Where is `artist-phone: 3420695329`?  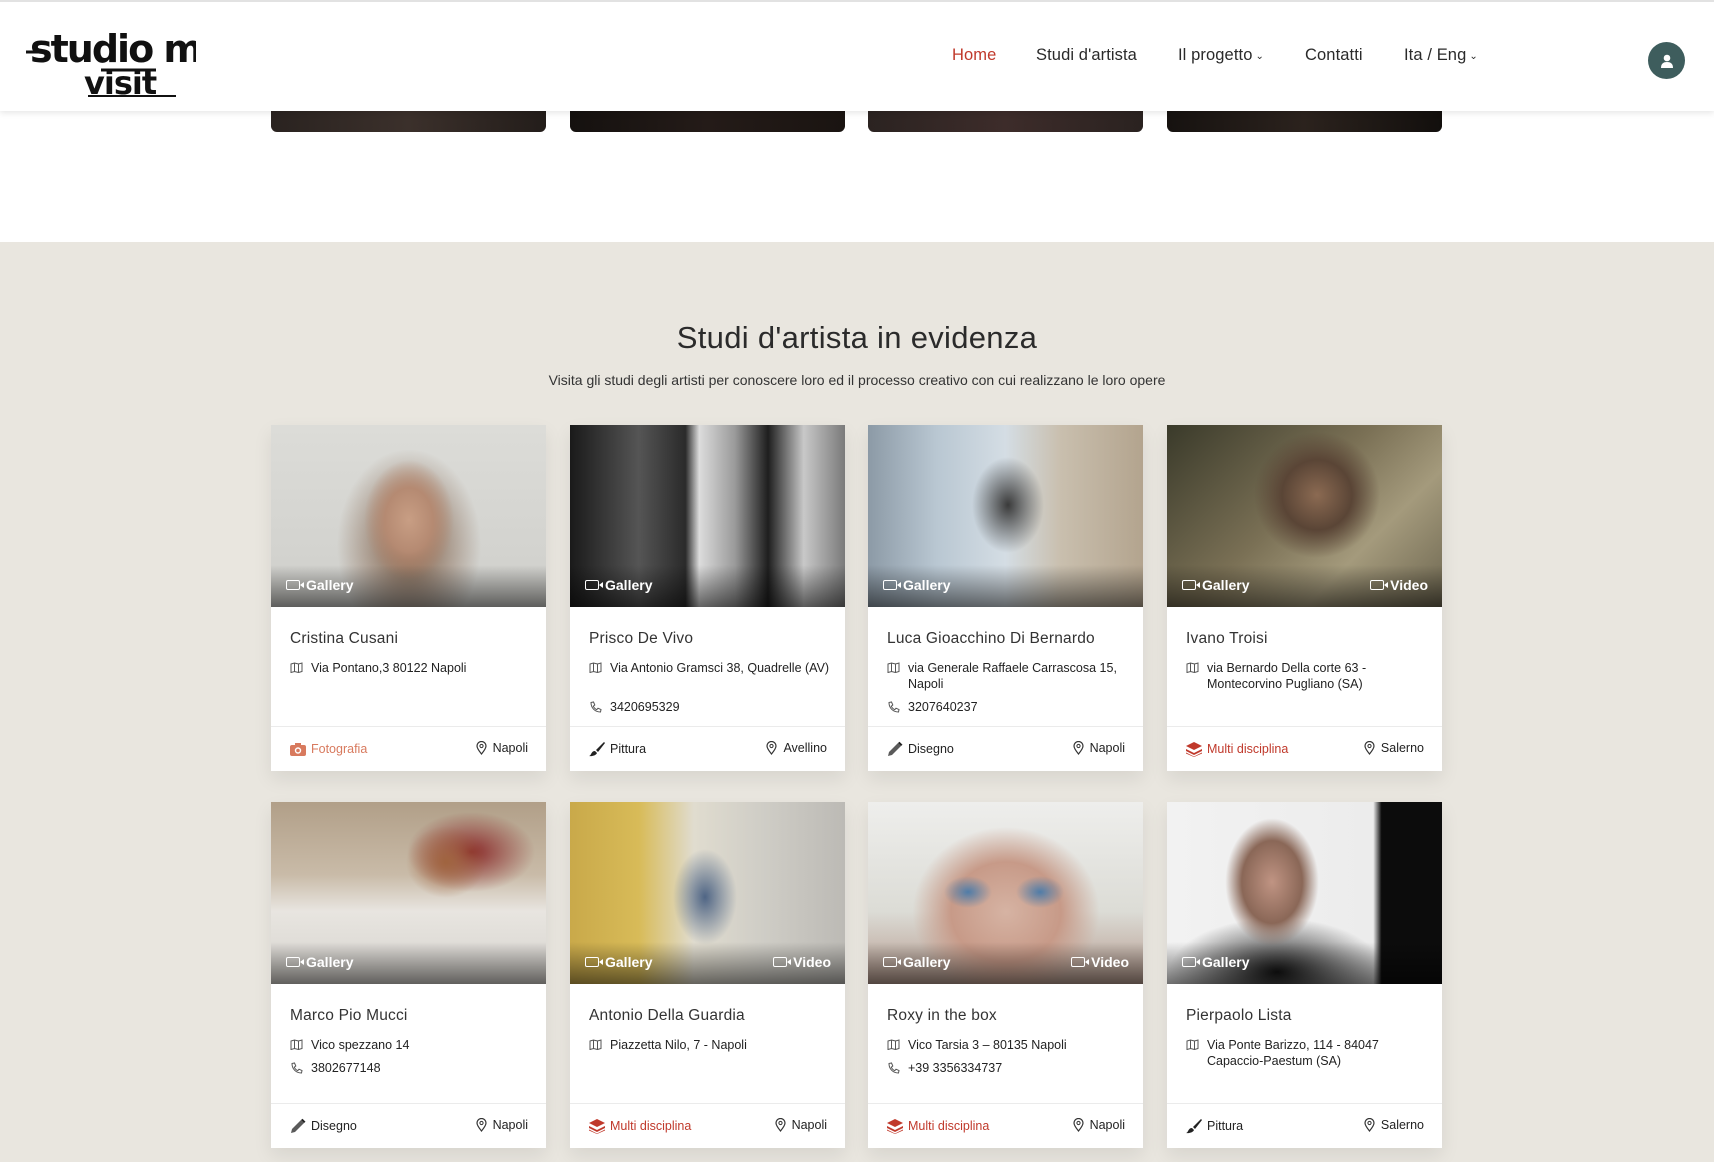 artist-phone: 3420695329 is located at coordinates (634, 707).